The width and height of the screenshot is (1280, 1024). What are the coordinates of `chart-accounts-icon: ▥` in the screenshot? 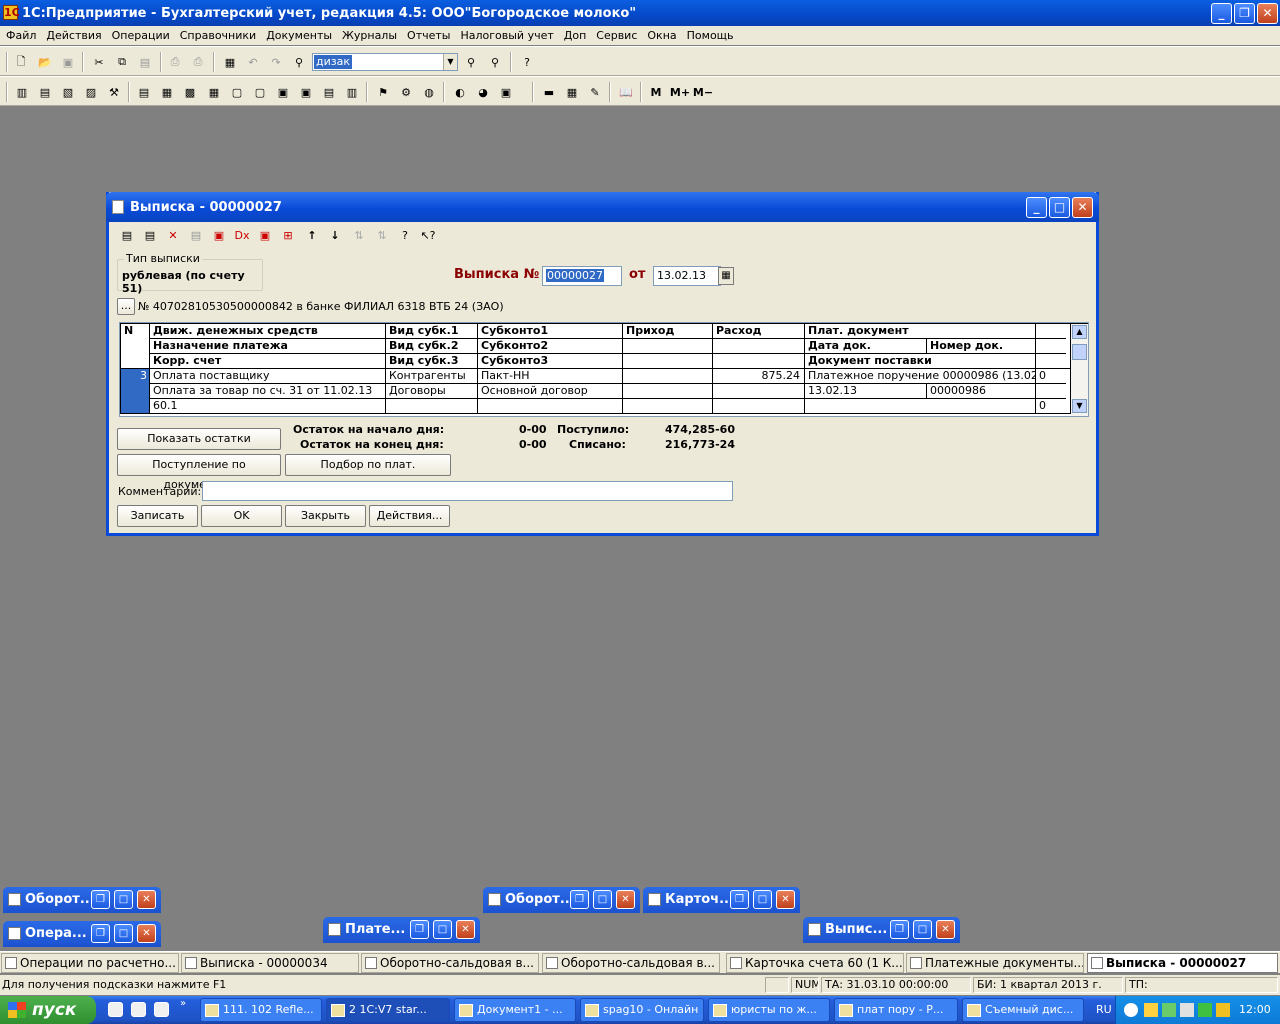 It's located at (22, 92).